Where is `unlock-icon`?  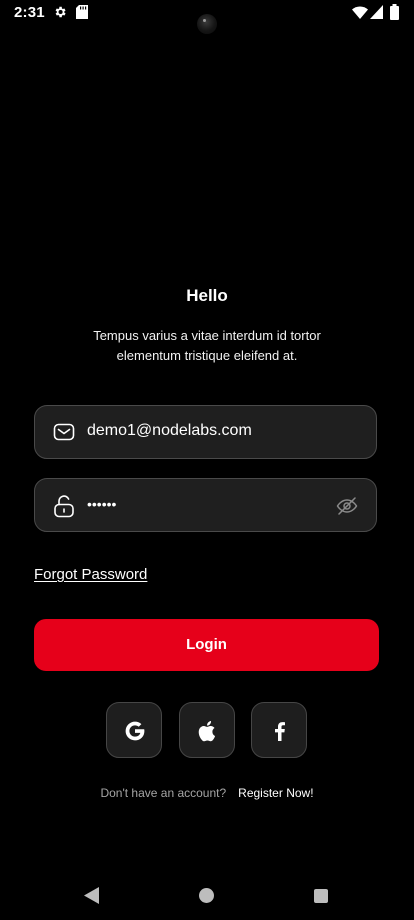 unlock-icon is located at coordinates (64, 506).